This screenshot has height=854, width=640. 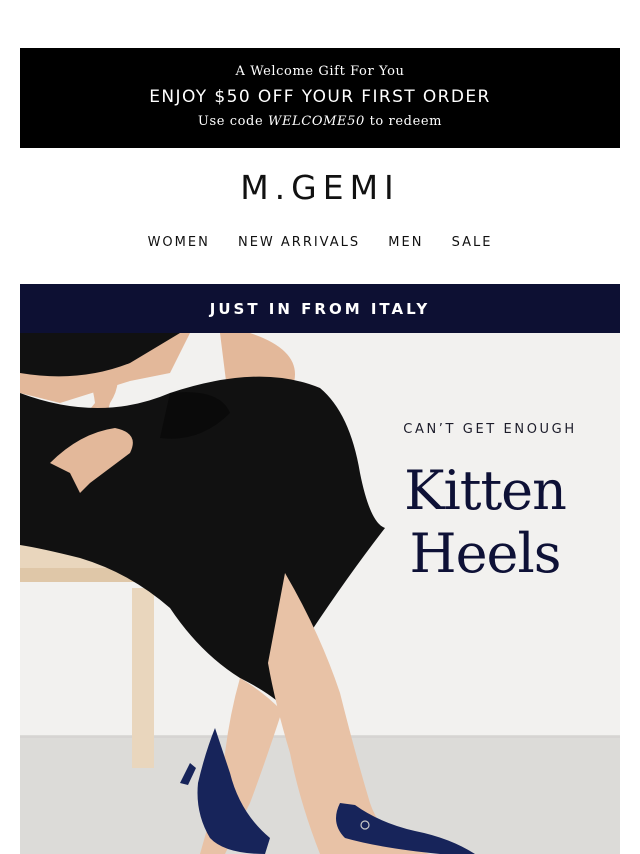 I want to click on nav-item-women: WOMEN, so click(x=179, y=242).